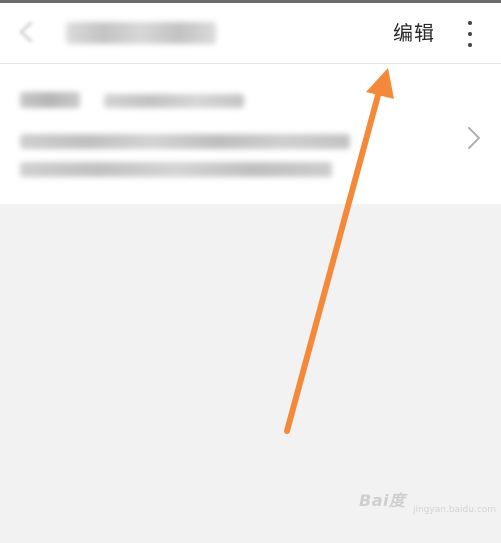 Image resolution: width=501 pixels, height=543 pixels. Describe the element at coordinates (427, 504) in the screenshot. I see `watermark: Bai度 jingyan.baidu.com` at that location.